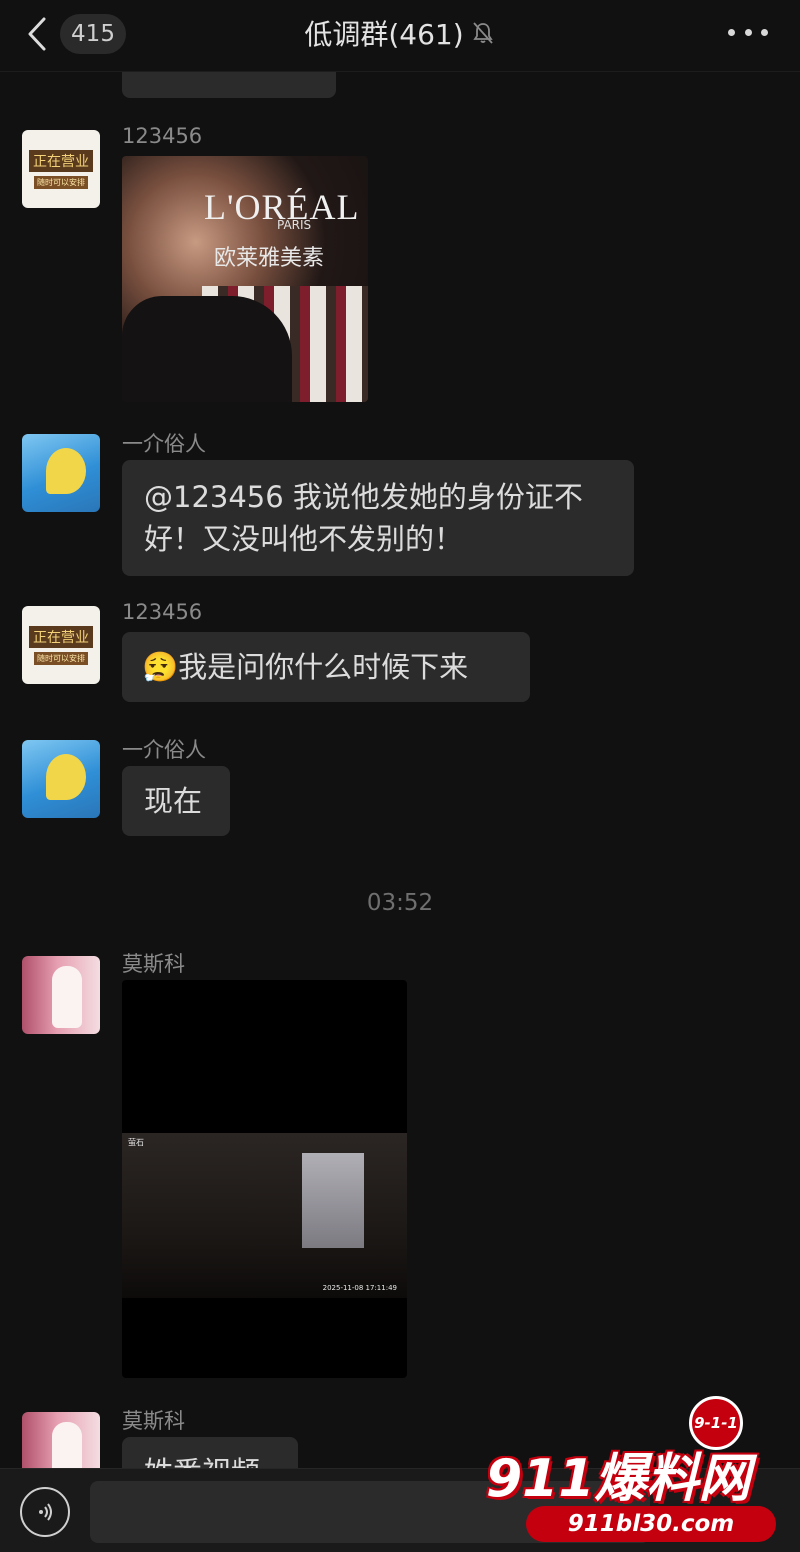  I want to click on watermark-title: 911爆料网, so click(618, 1479).